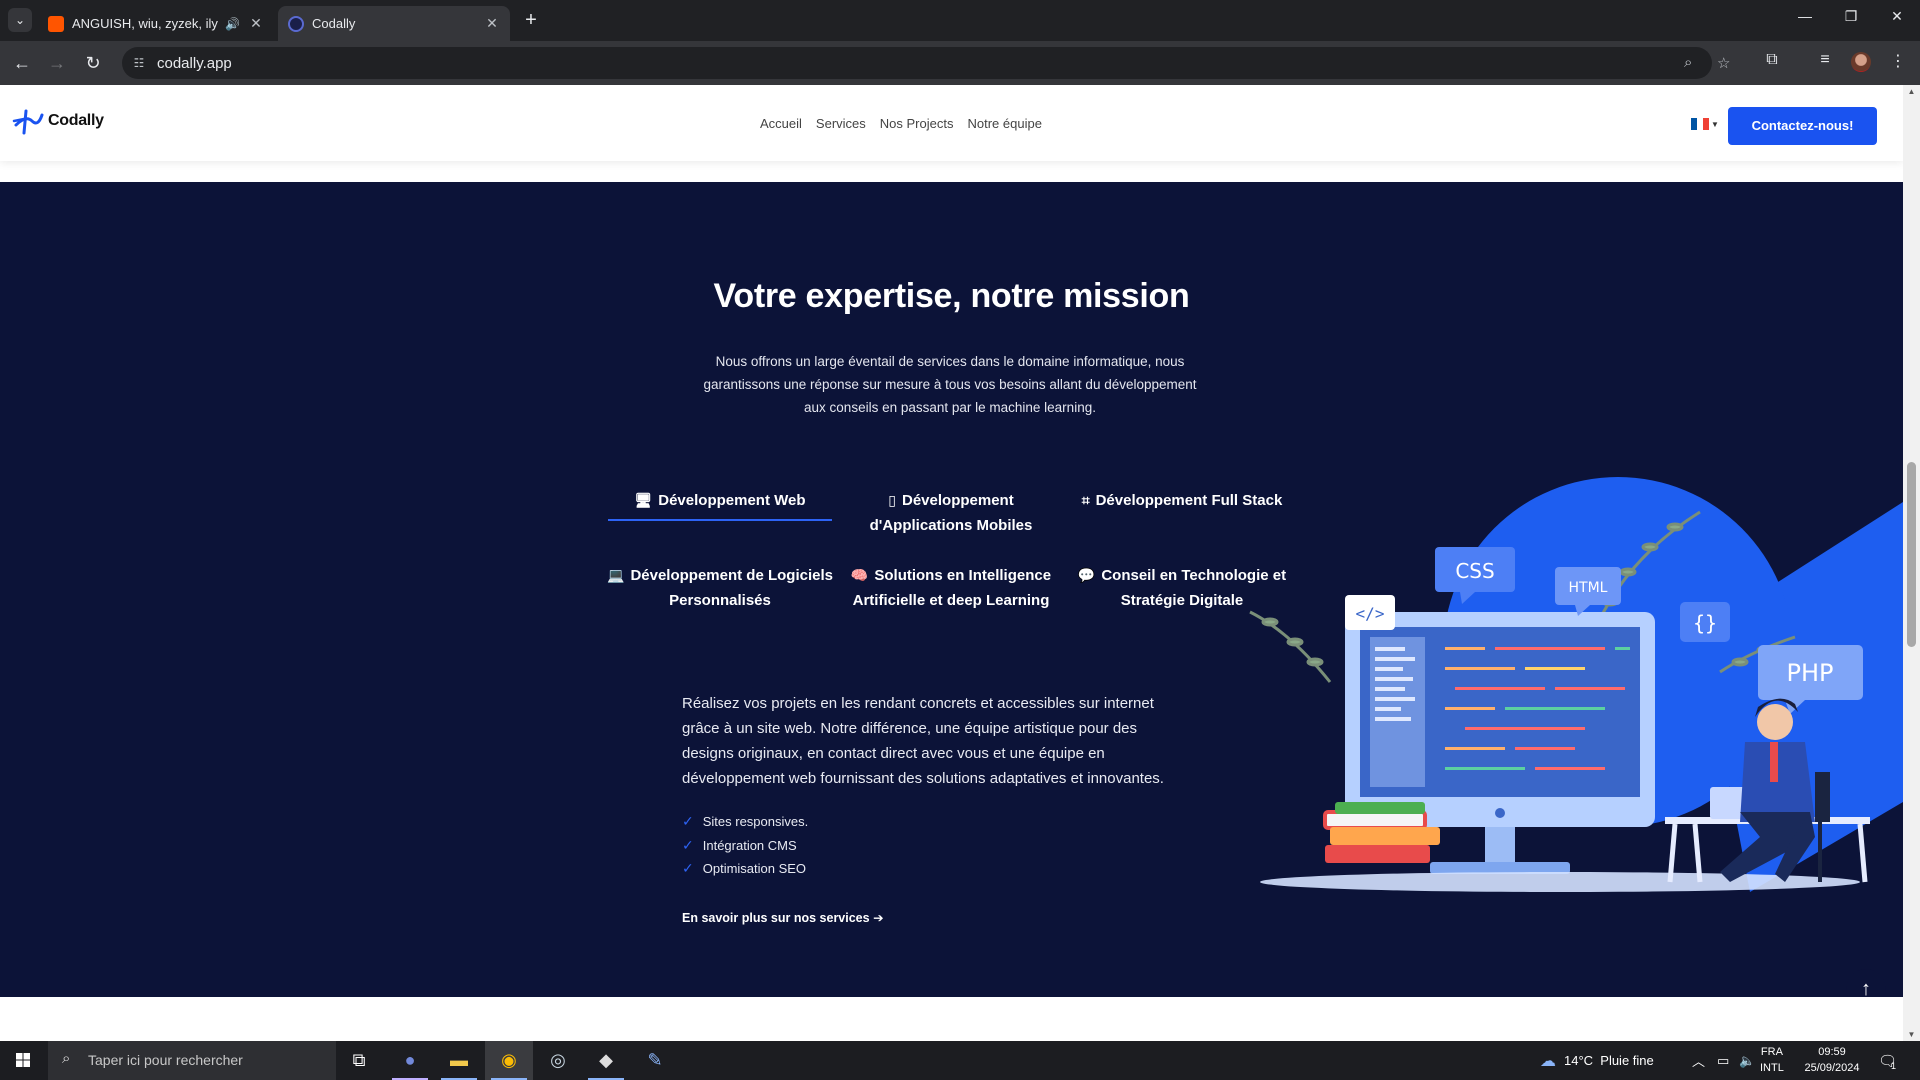 This screenshot has height=1080, width=1920. Describe the element at coordinates (58, 121) in the screenshot. I see `codally-logo: Codally` at that location.